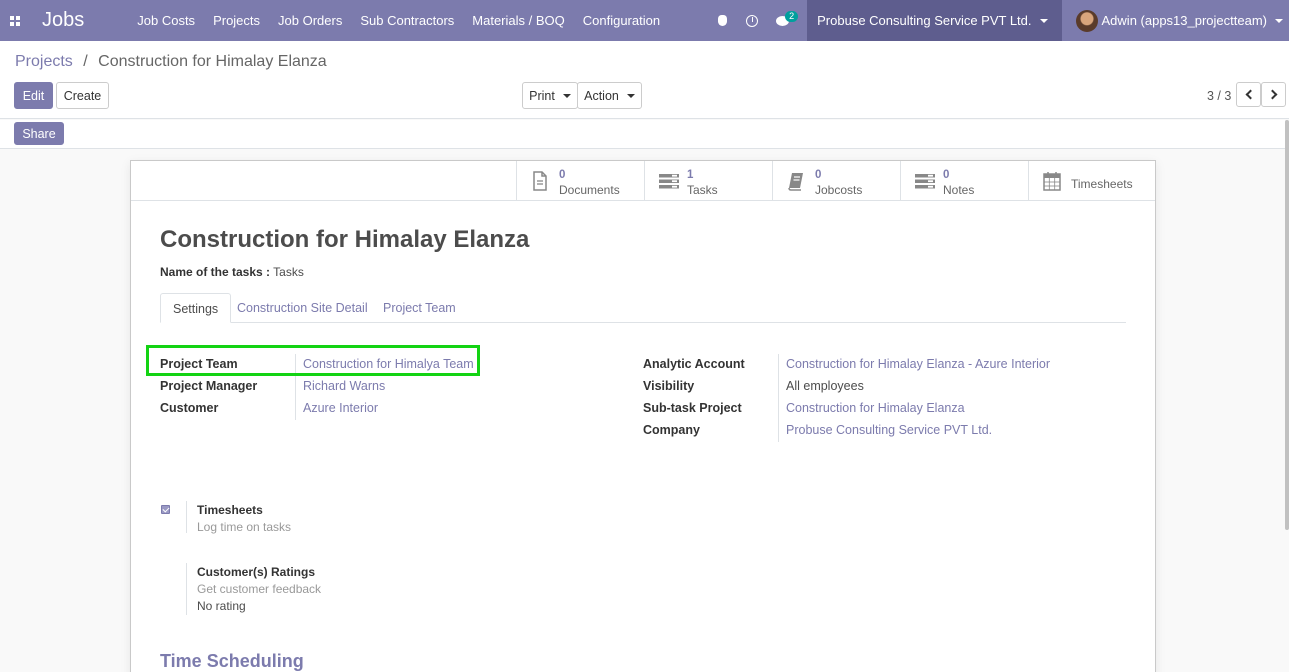 This screenshot has width=1289, height=672. Describe the element at coordinates (345, 239) in the screenshot. I see `record-title: Construction for Himalay Elanza` at that location.